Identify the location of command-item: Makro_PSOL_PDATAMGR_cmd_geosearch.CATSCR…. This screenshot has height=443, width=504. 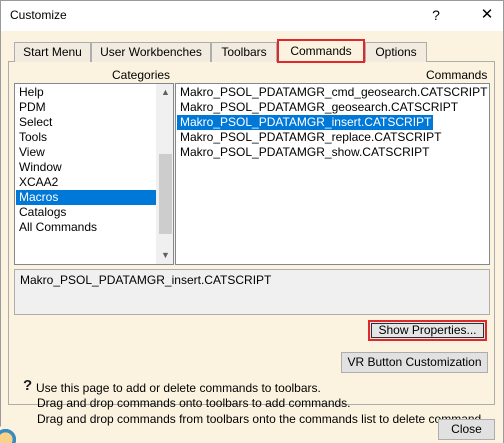
(333, 92).